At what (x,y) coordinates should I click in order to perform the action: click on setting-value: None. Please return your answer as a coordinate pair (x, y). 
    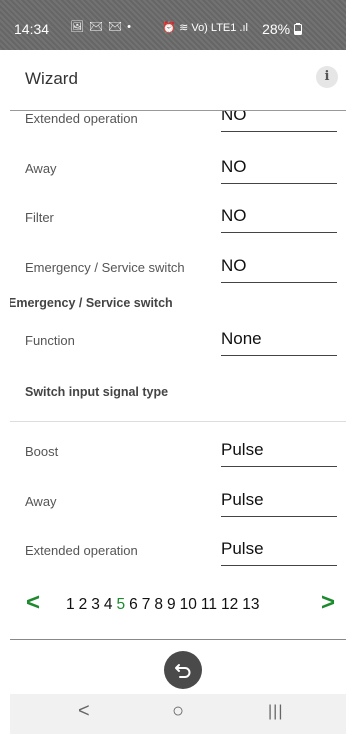
    Looking at the image, I should click on (279, 342).